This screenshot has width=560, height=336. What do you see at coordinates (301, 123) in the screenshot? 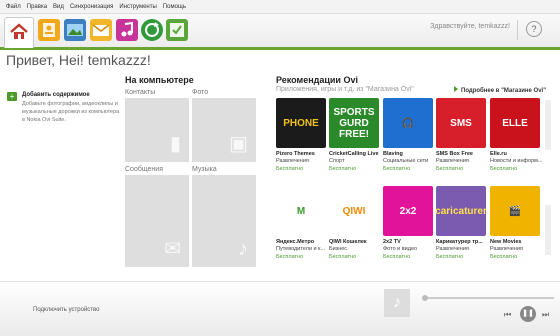
I see `app-icon: PHONE` at bounding box center [301, 123].